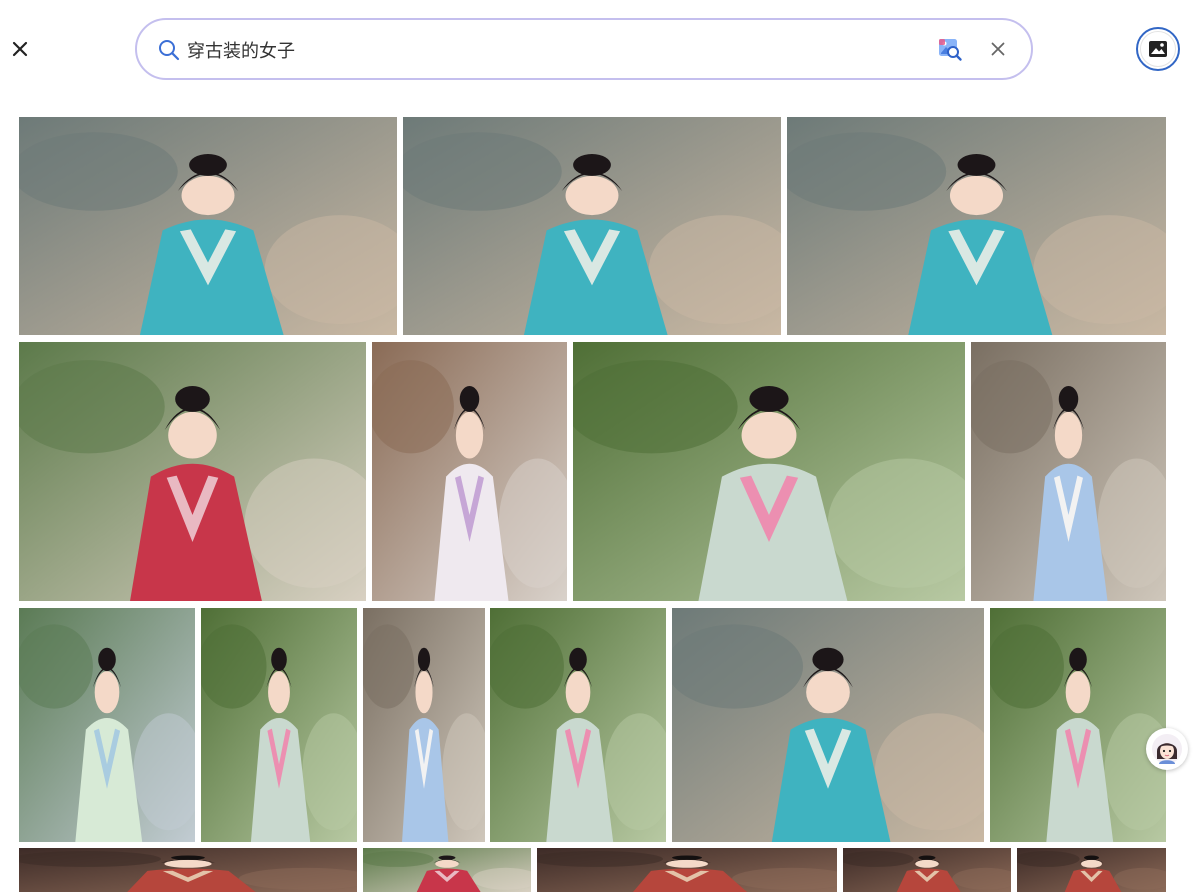  I want to click on image-search-button, so click(950, 49).